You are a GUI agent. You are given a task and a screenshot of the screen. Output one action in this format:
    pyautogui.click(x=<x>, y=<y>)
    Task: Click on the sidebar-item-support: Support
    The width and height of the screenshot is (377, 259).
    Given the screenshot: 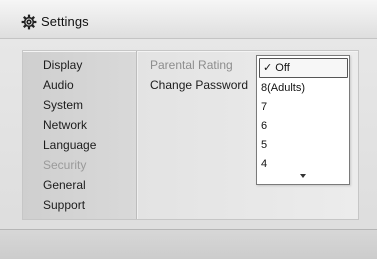 What is the action you would take?
    pyautogui.click(x=69, y=205)
    